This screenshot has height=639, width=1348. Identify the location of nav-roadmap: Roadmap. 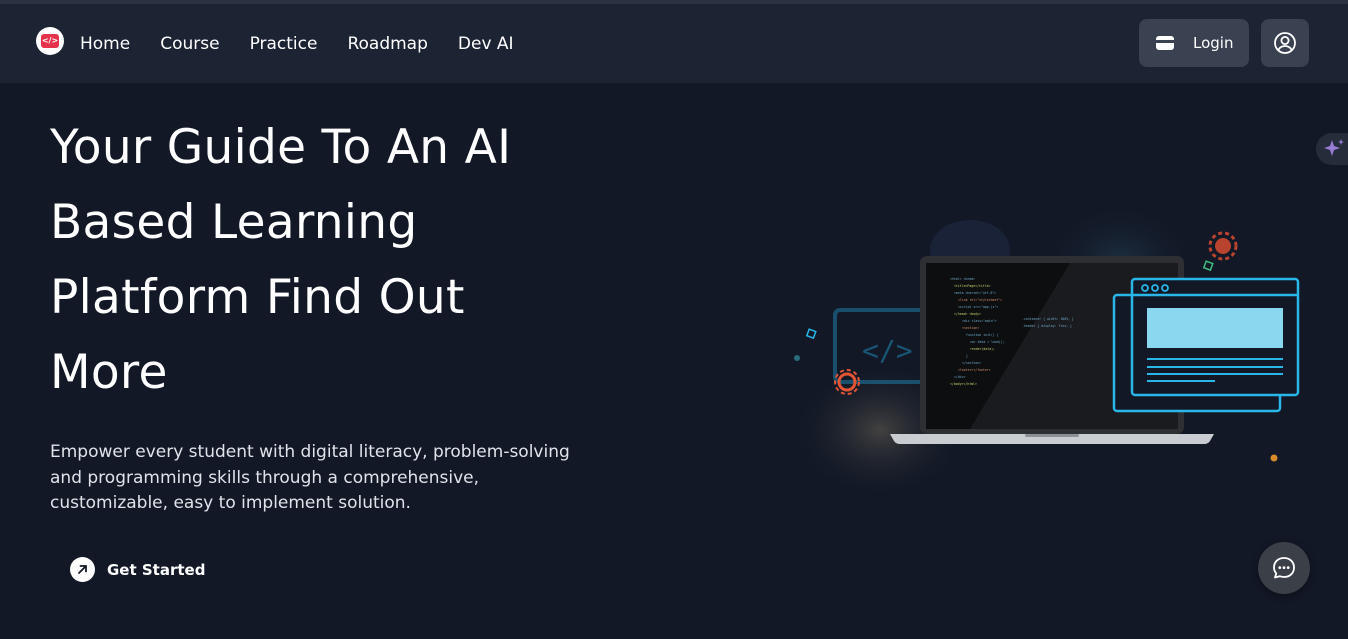
(387, 44).